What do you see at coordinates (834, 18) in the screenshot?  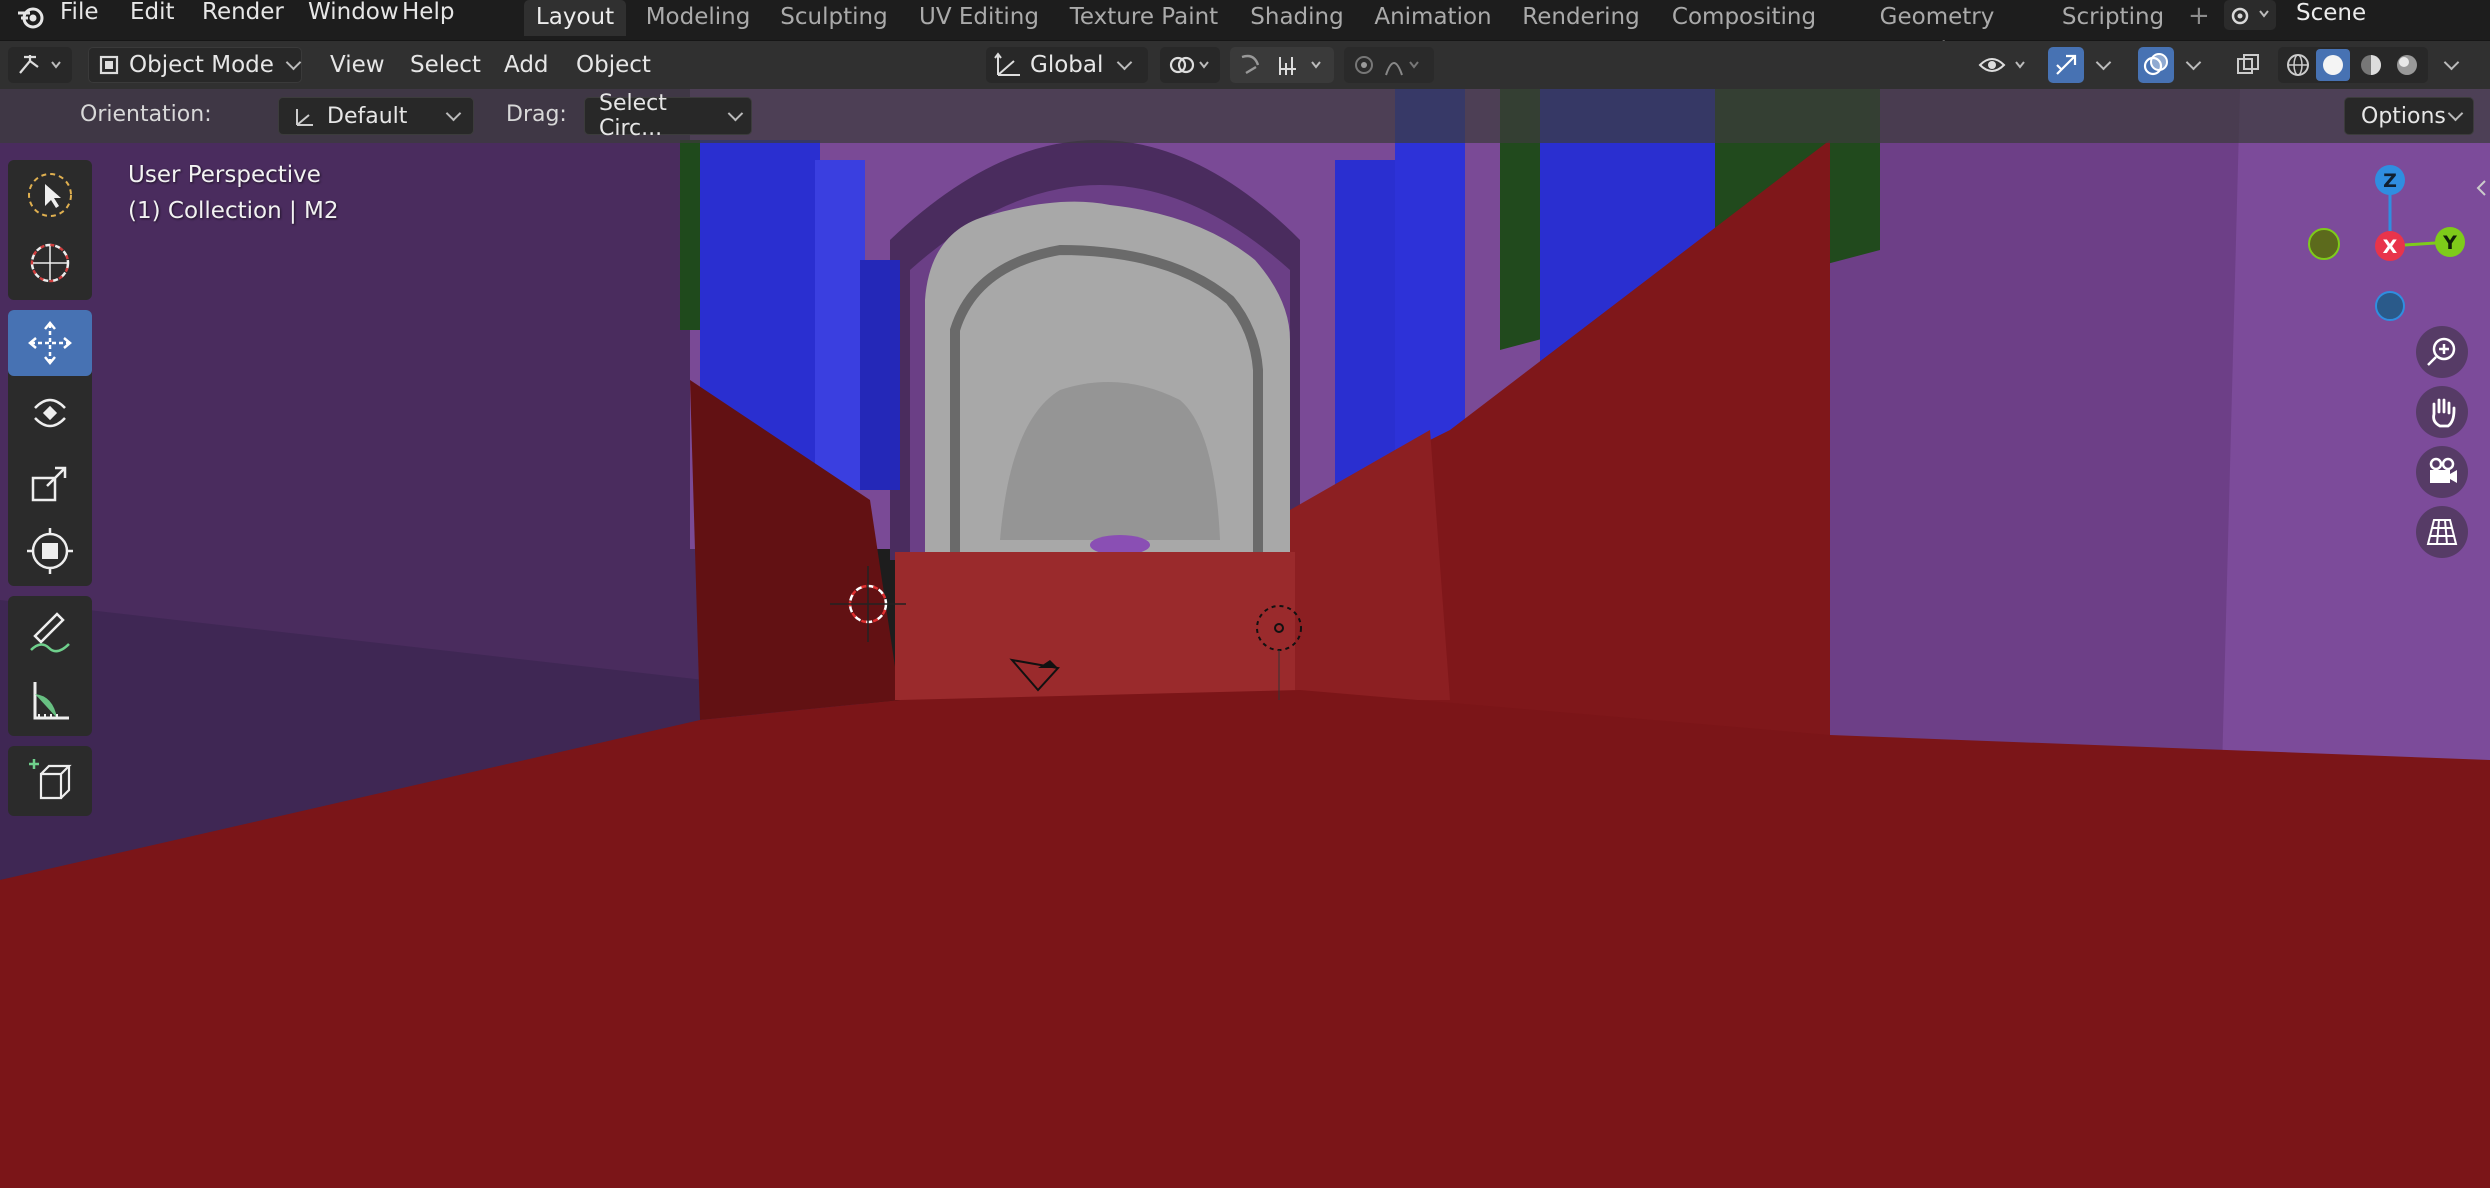 I see `tab-sculpting: Sculpting` at bounding box center [834, 18].